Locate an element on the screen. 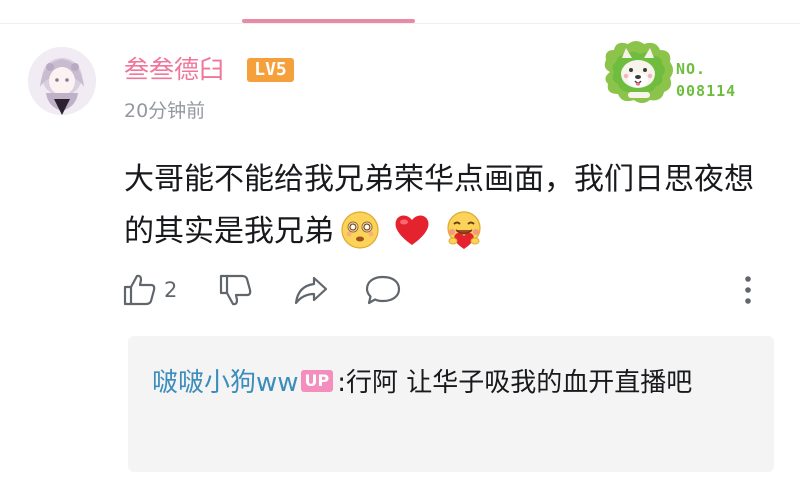 The height and width of the screenshot is (487, 800). share-arrow-icon is located at coordinates (311, 290).